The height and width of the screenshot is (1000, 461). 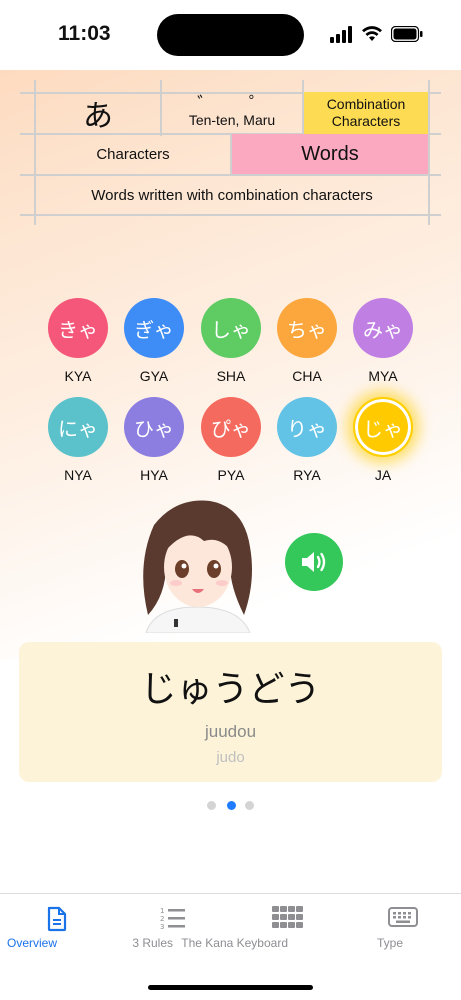 What do you see at coordinates (307, 427) in the screenshot?
I see `kana-circle: りゃ` at bounding box center [307, 427].